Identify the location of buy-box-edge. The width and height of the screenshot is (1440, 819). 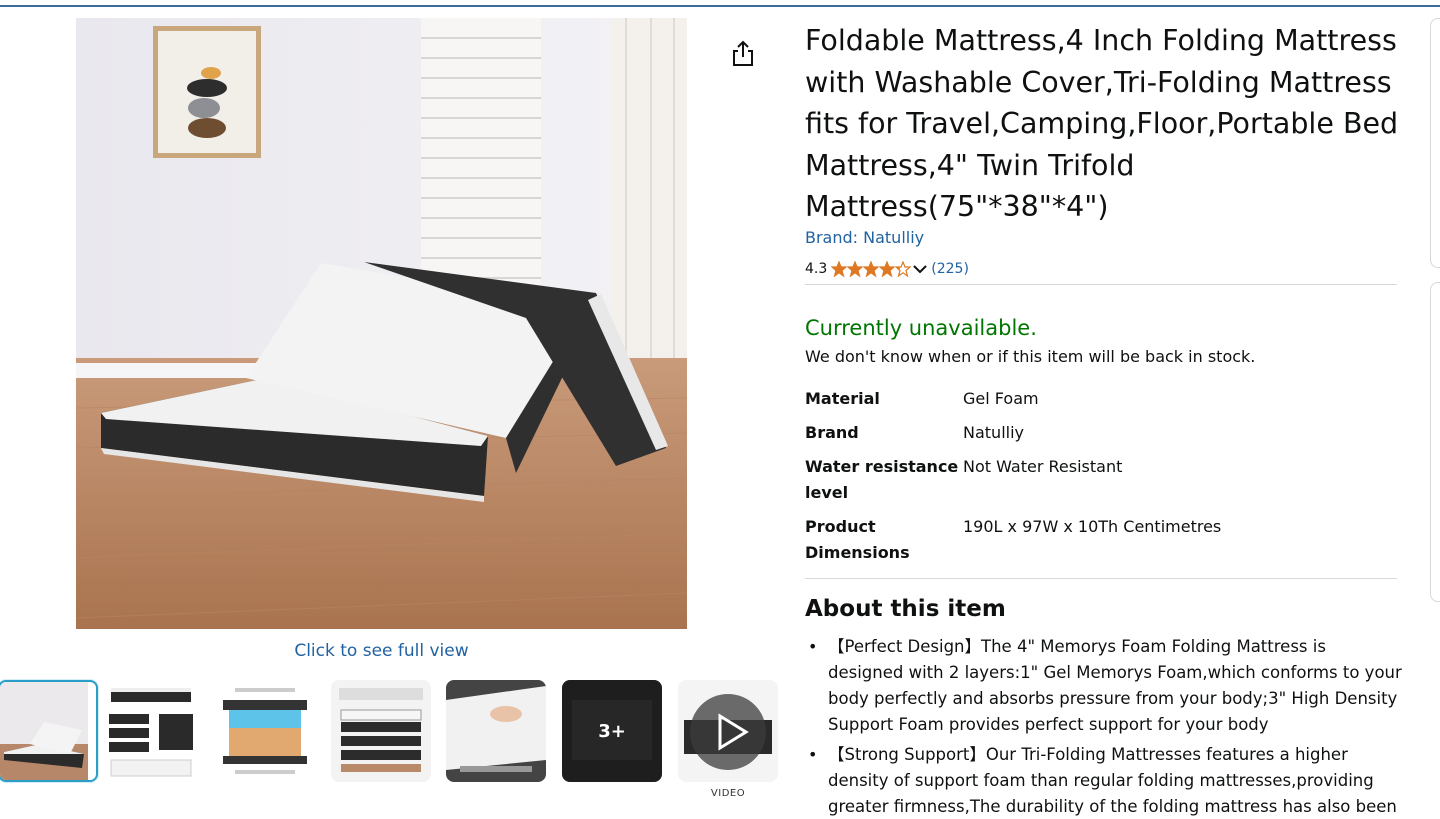
(1435, 143).